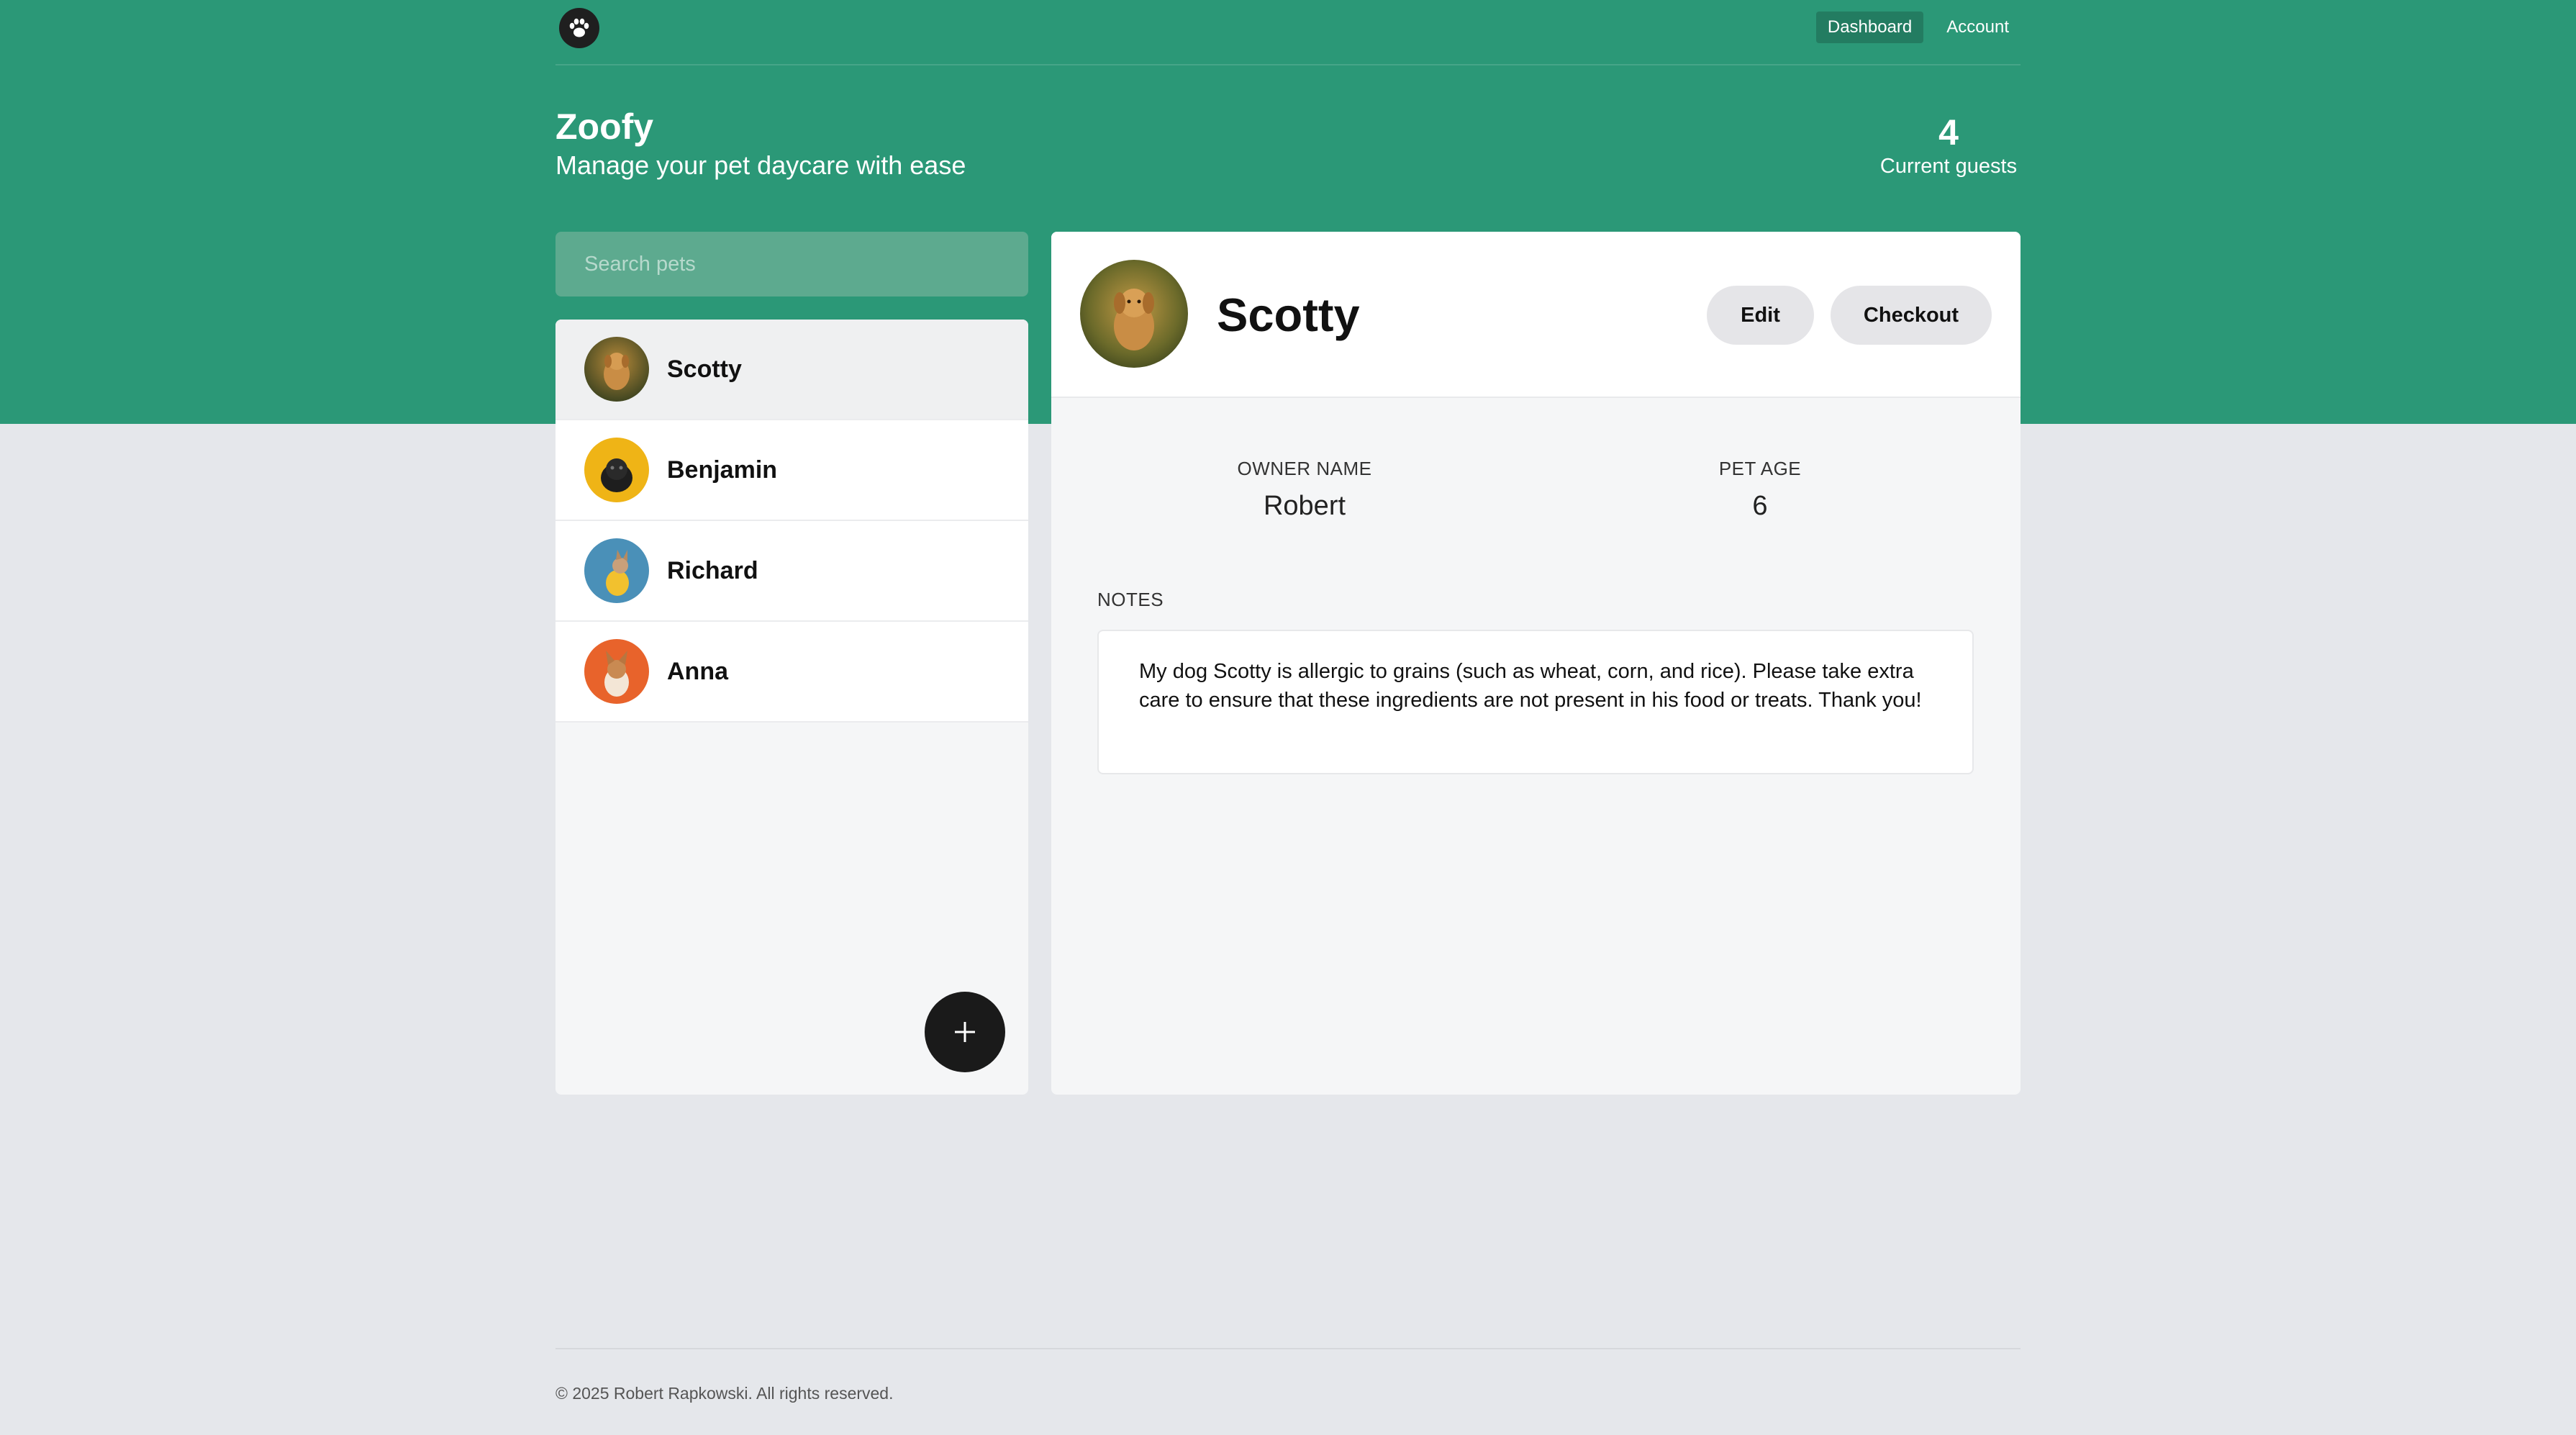 The image size is (2576, 1435). Describe the element at coordinates (1869, 27) in the screenshot. I see `nav-link-dashboard: Dashboard` at that location.